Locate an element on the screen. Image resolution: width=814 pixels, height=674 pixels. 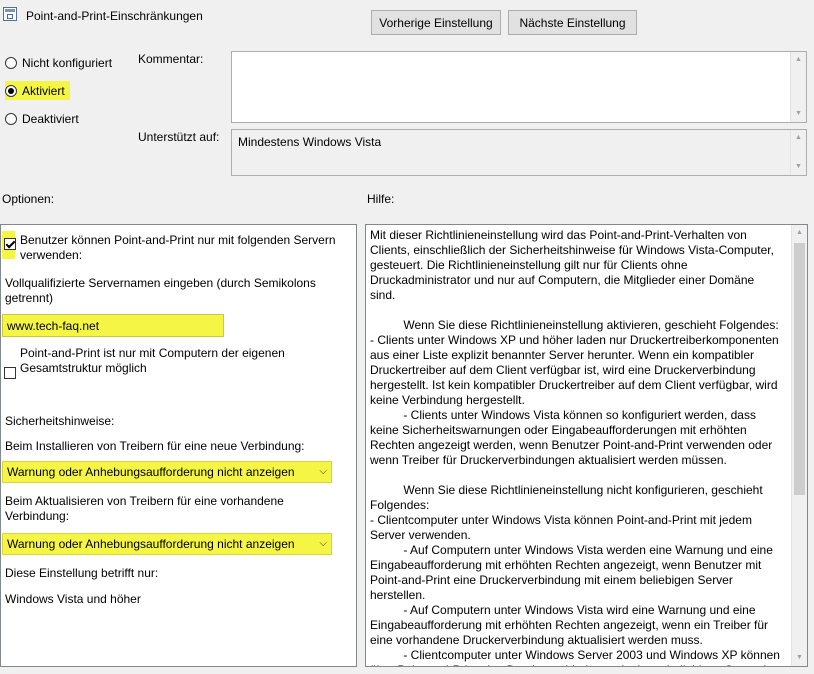
policy-settings-icon is located at coordinates (10, 14).